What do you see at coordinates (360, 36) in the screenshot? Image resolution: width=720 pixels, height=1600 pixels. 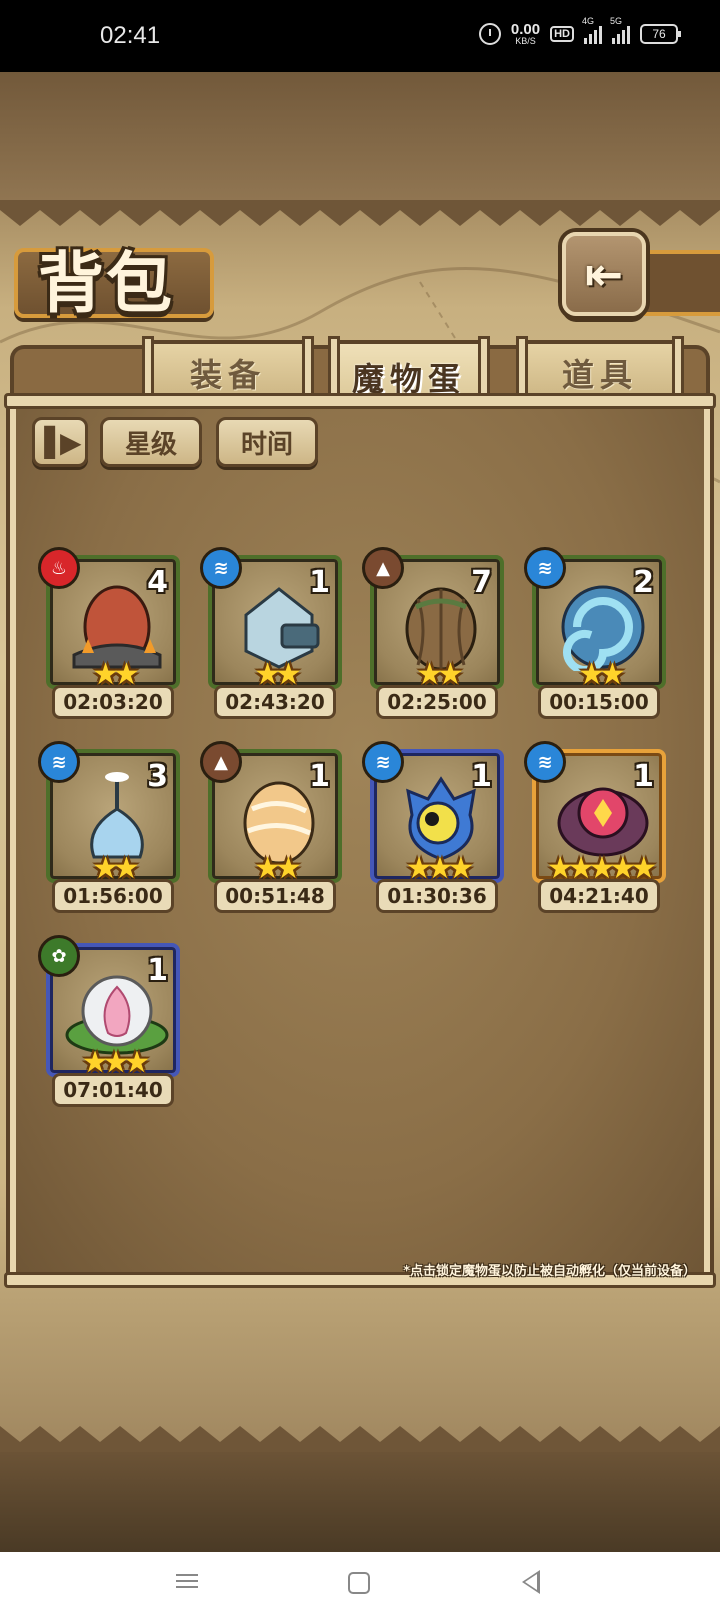 I see `status-bar: 02:41 0.00 KB/S HD 4G 5G 76` at bounding box center [360, 36].